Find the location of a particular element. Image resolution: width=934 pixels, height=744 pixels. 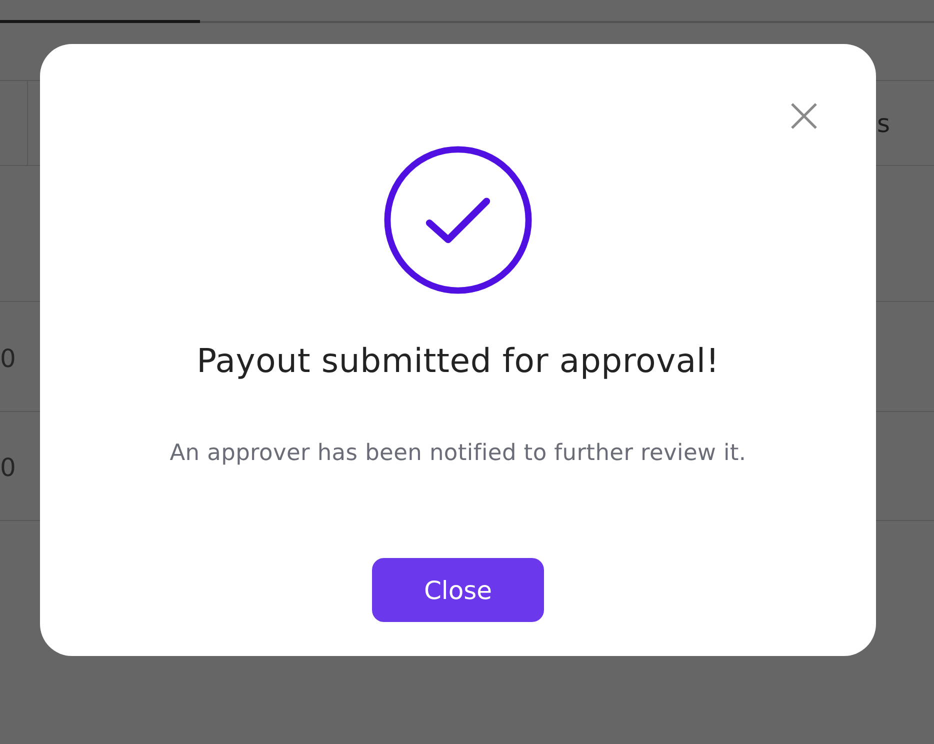

dialog-title: Payout submitted for approval! is located at coordinates (458, 361).